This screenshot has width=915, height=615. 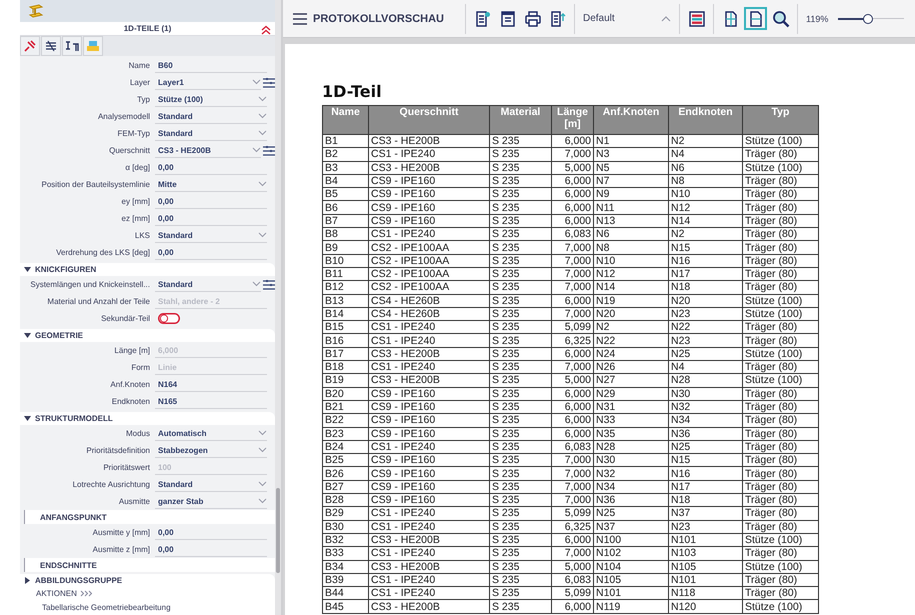 What do you see at coordinates (379, 18) in the screenshot?
I see `toolbar-title: PROTOKOLLVORSCHAU` at bounding box center [379, 18].